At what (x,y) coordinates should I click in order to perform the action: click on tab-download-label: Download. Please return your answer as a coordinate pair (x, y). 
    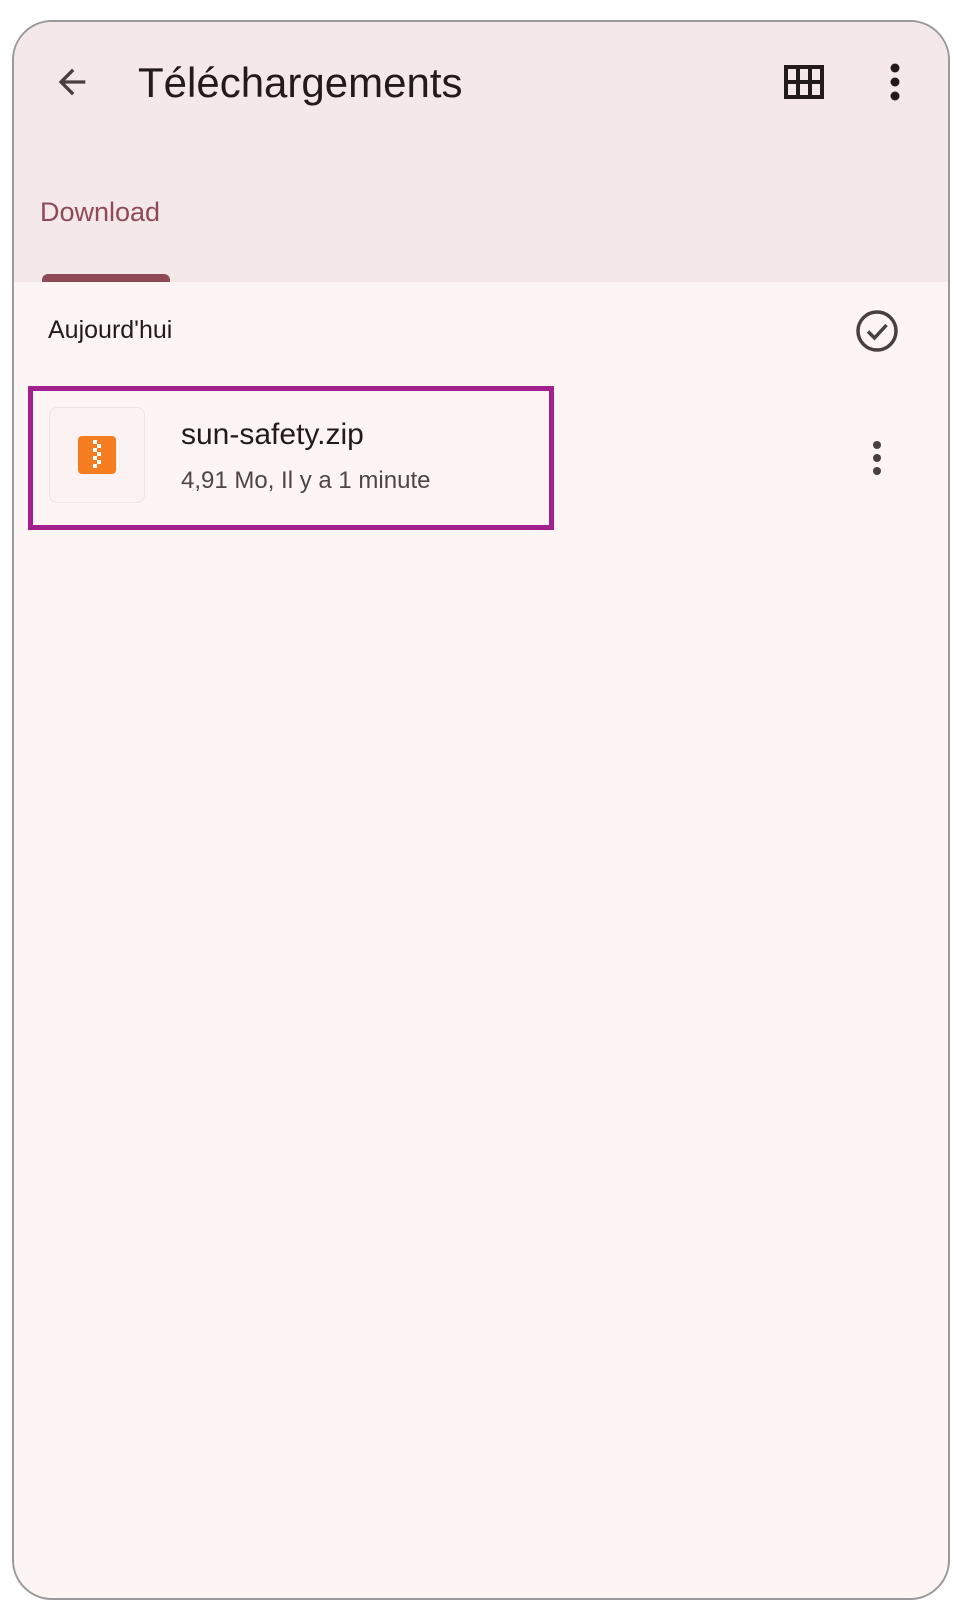
    Looking at the image, I should click on (100, 212).